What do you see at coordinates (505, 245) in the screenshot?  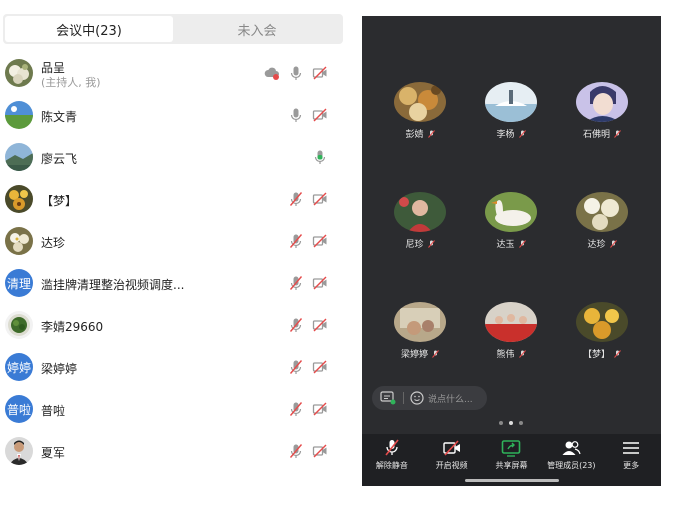 I see `video-tile-name: 达玉` at bounding box center [505, 245].